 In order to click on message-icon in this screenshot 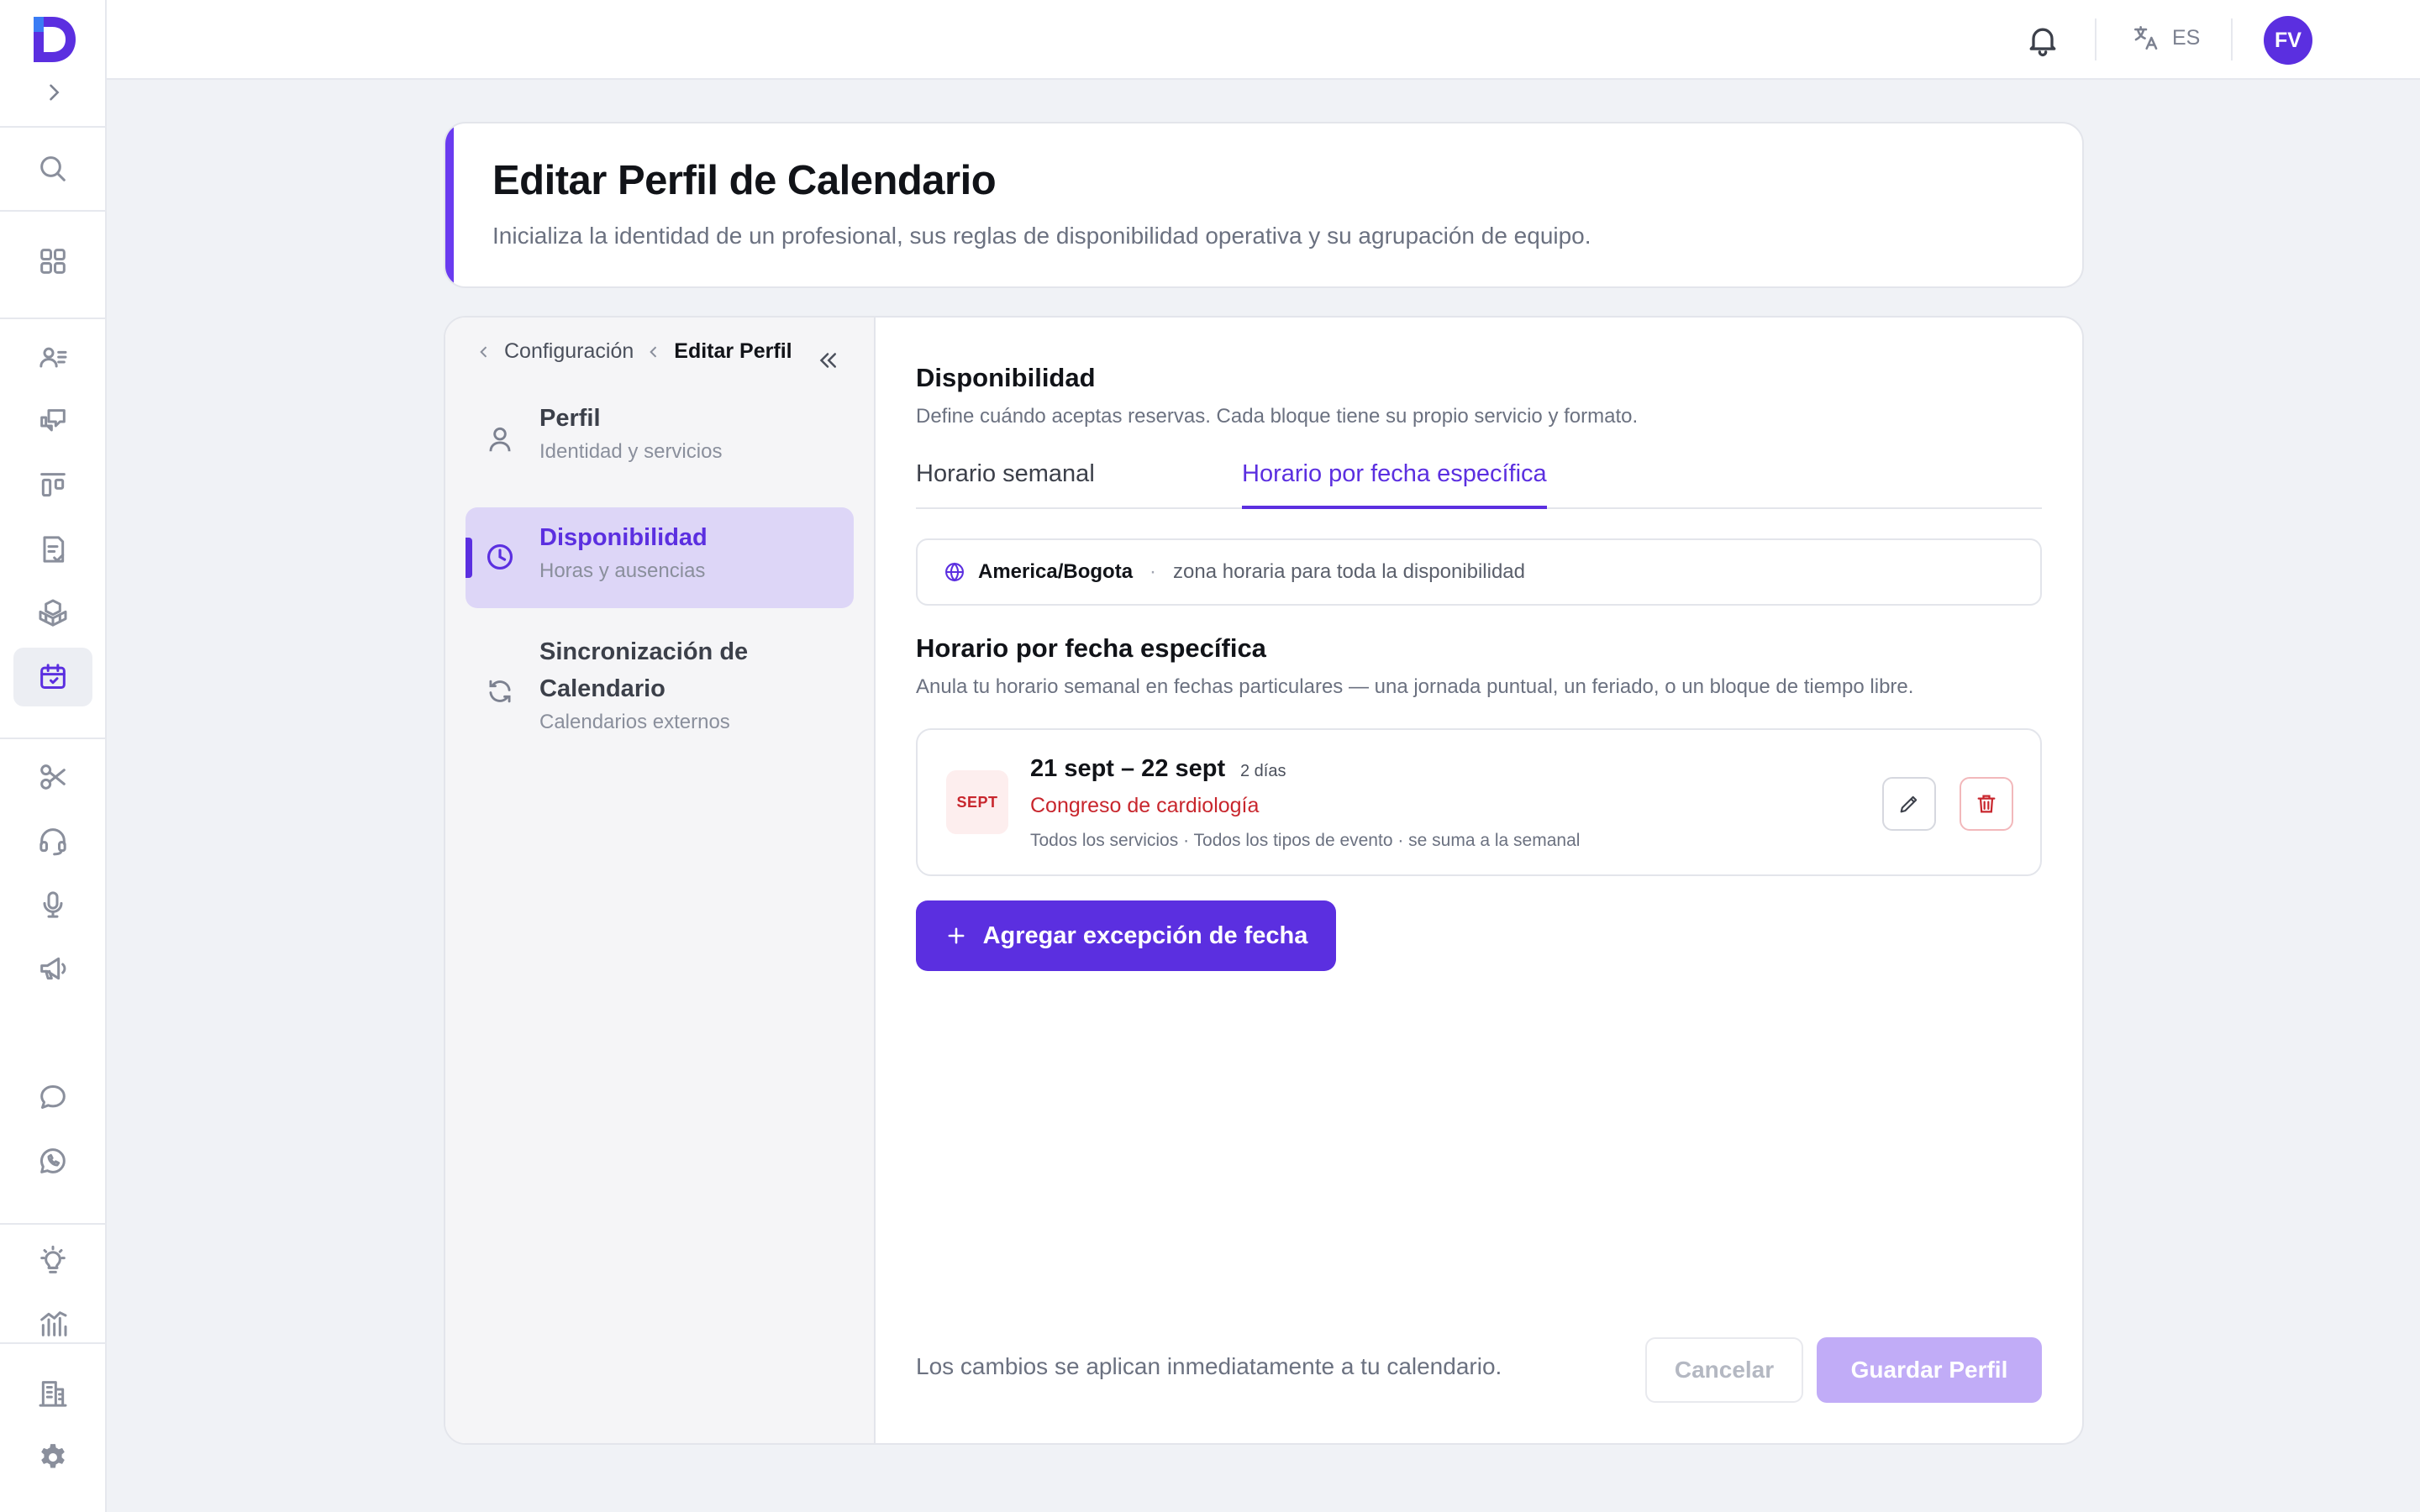, I will do `click(52, 1097)`.